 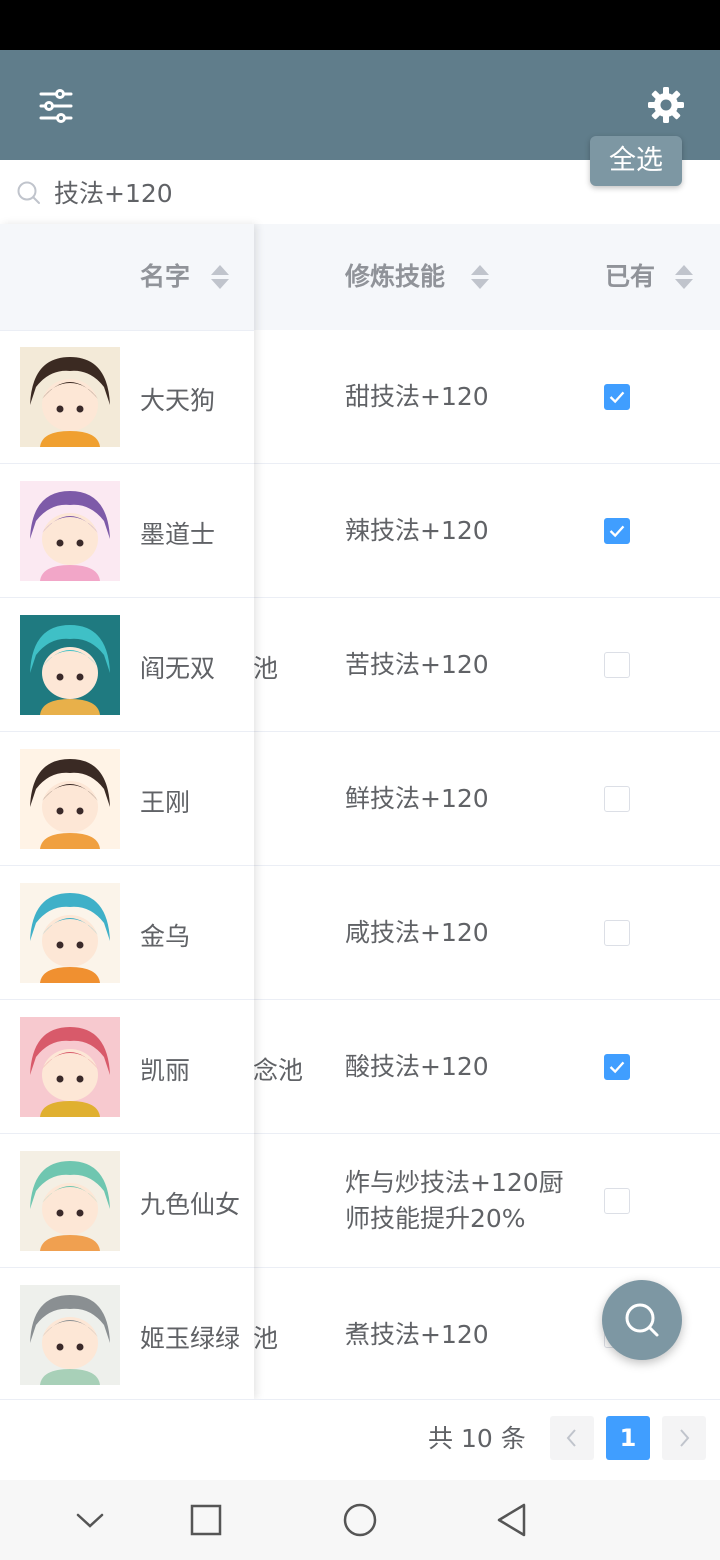 I want to click on name-cell: 王刚, so click(x=165, y=802).